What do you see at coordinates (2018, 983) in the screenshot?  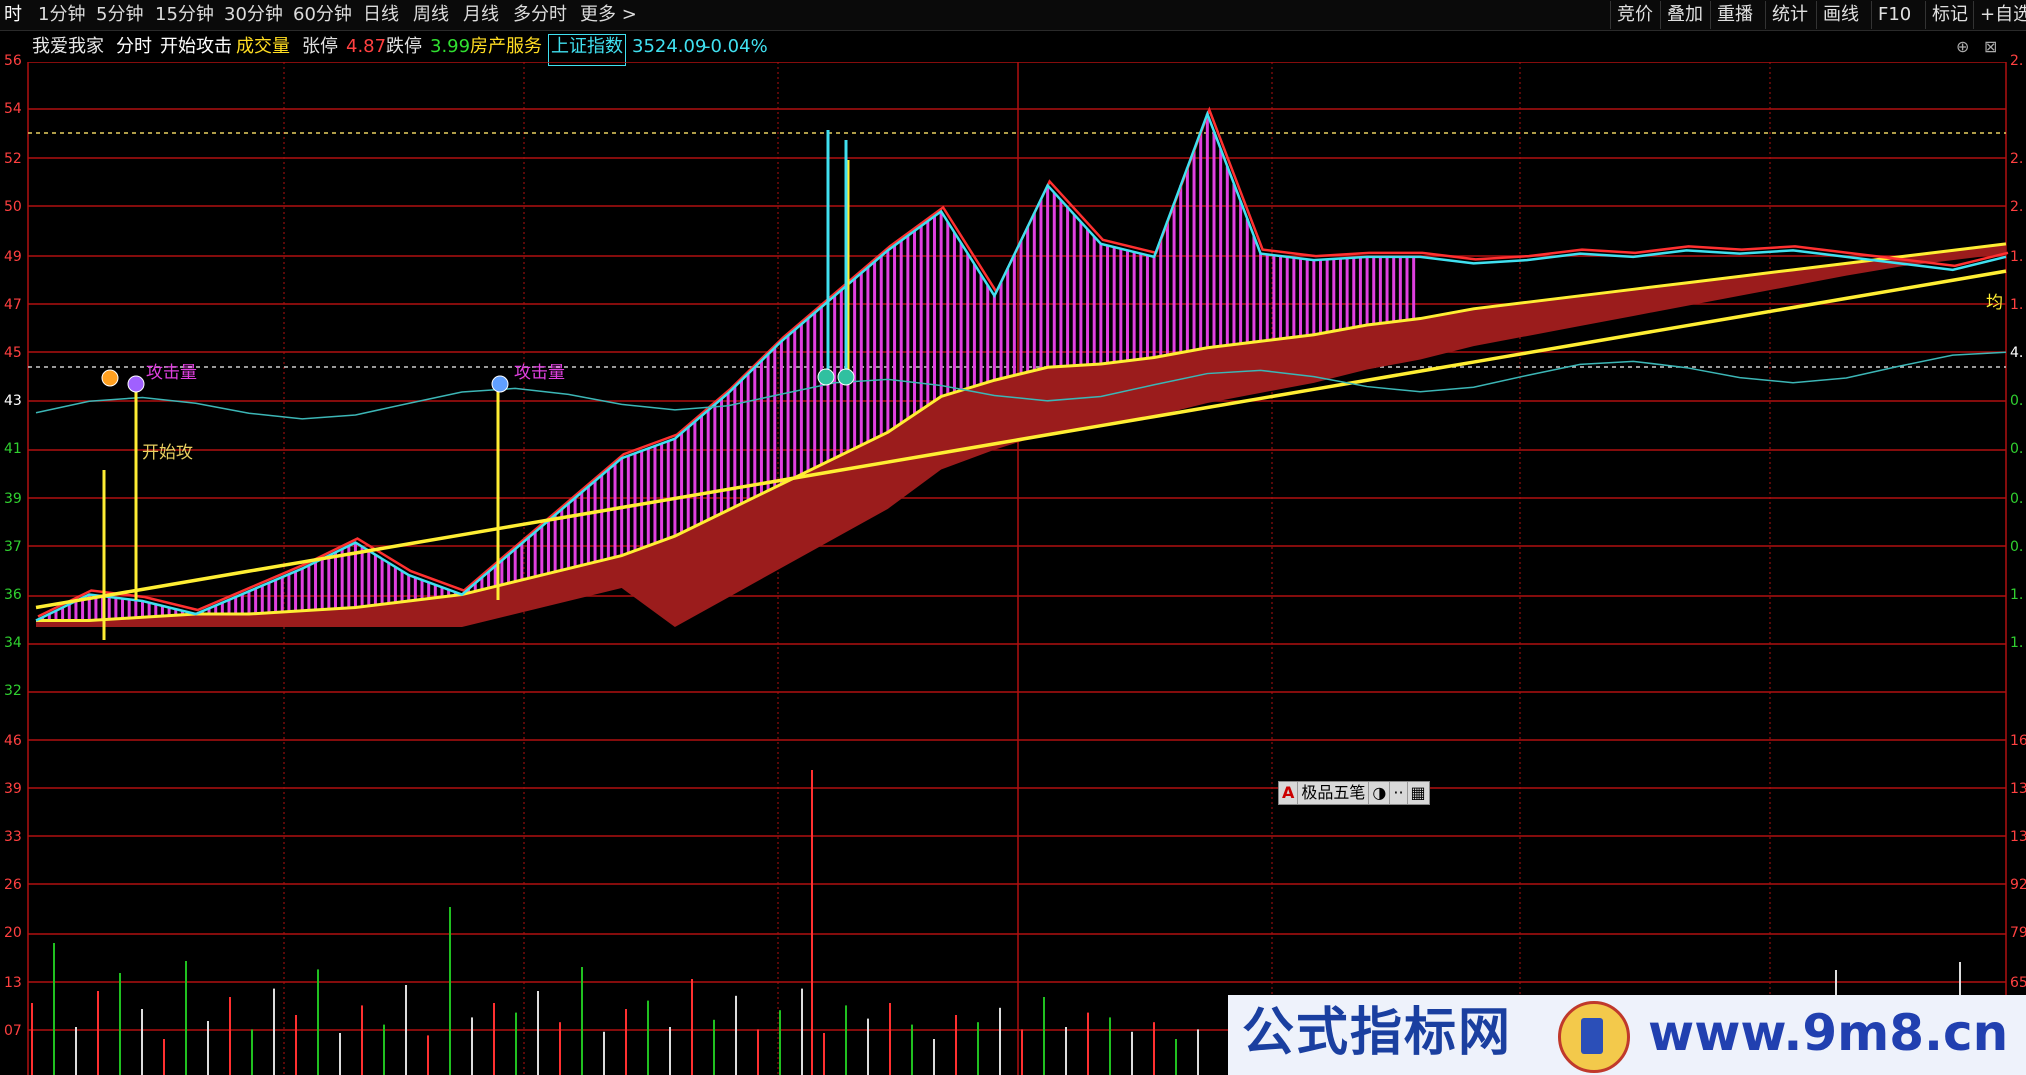 I see `right-volume-label: 65` at bounding box center [2018, 983].